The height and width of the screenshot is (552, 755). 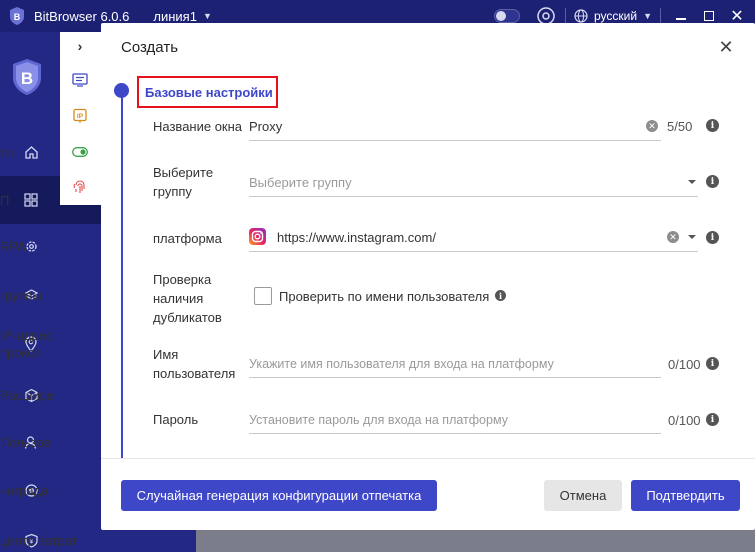 I want to click on sidebar-item-label: Пользов, so click(x=25, y=442).